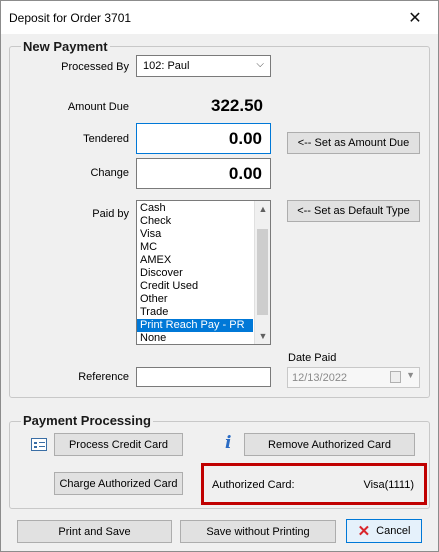 The width and height of the screenshot is (439, 552). I want to click on processed-by-value: 102: Paul, so click(166, 66).